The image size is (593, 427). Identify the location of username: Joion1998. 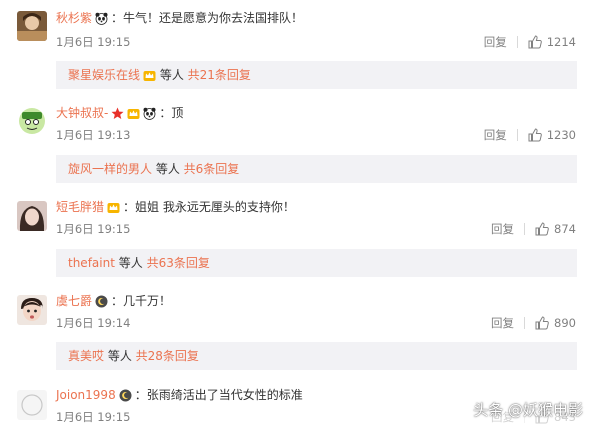
(86, 395).